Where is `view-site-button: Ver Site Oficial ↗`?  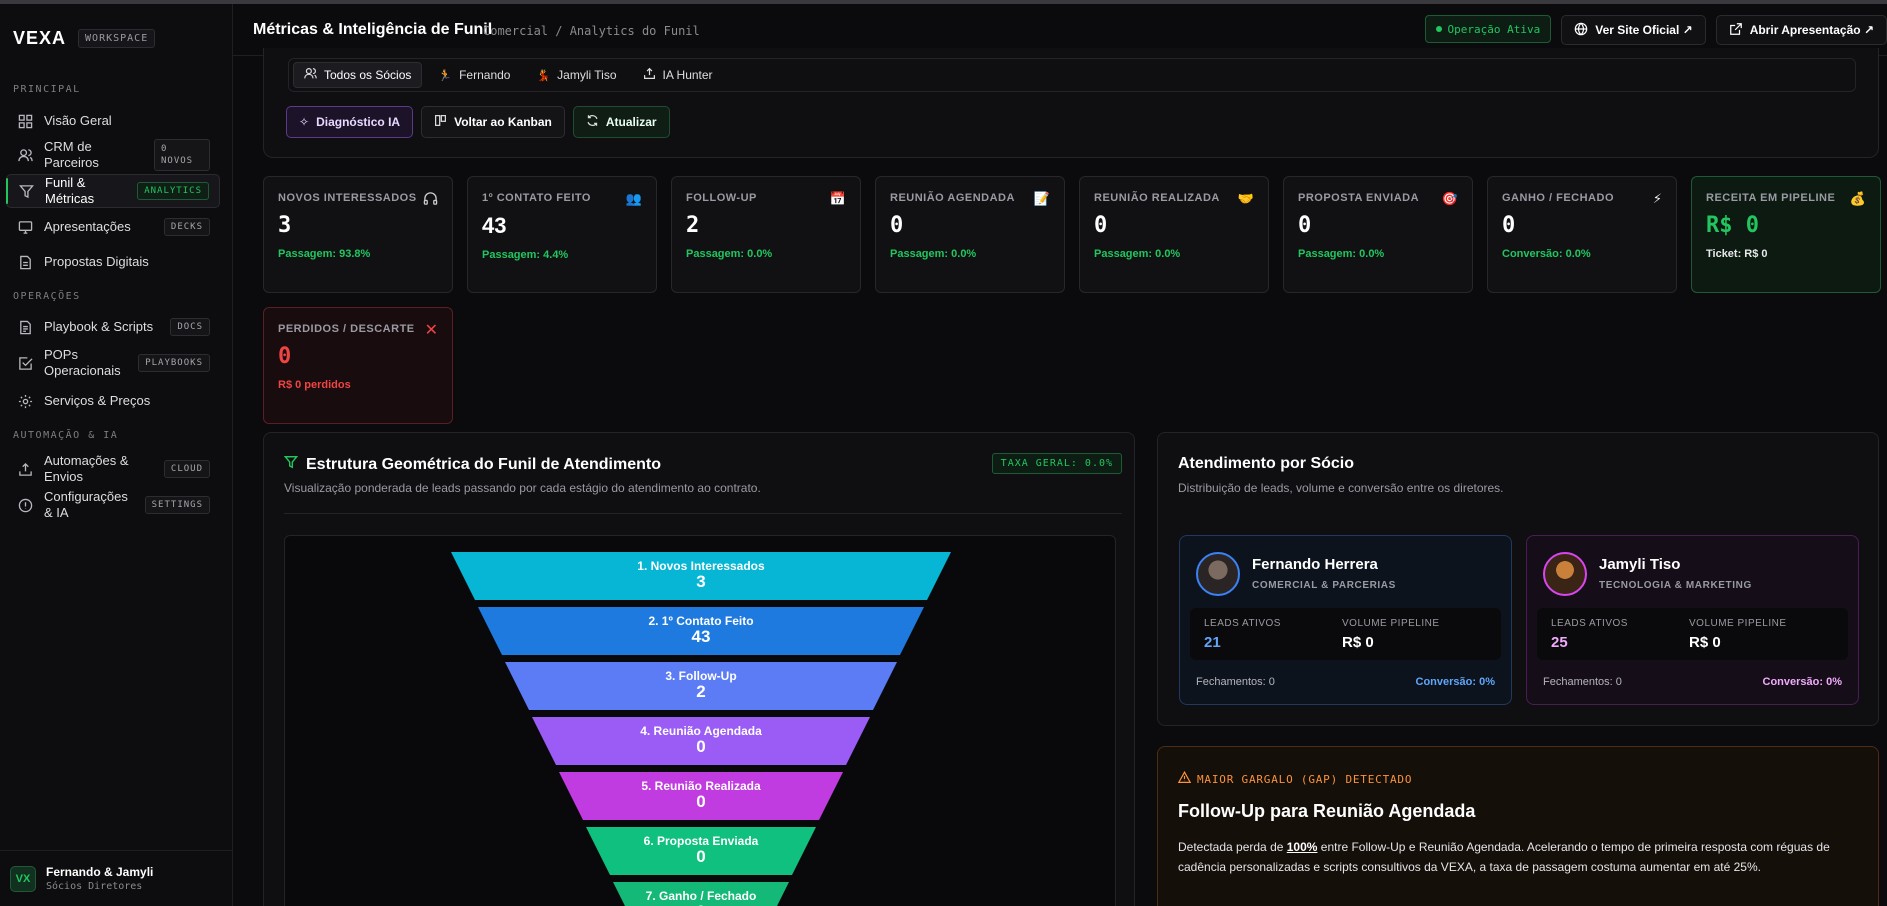
view-site-button: Ver Site Oficial ↗ is located at coordinates (1633, 30).